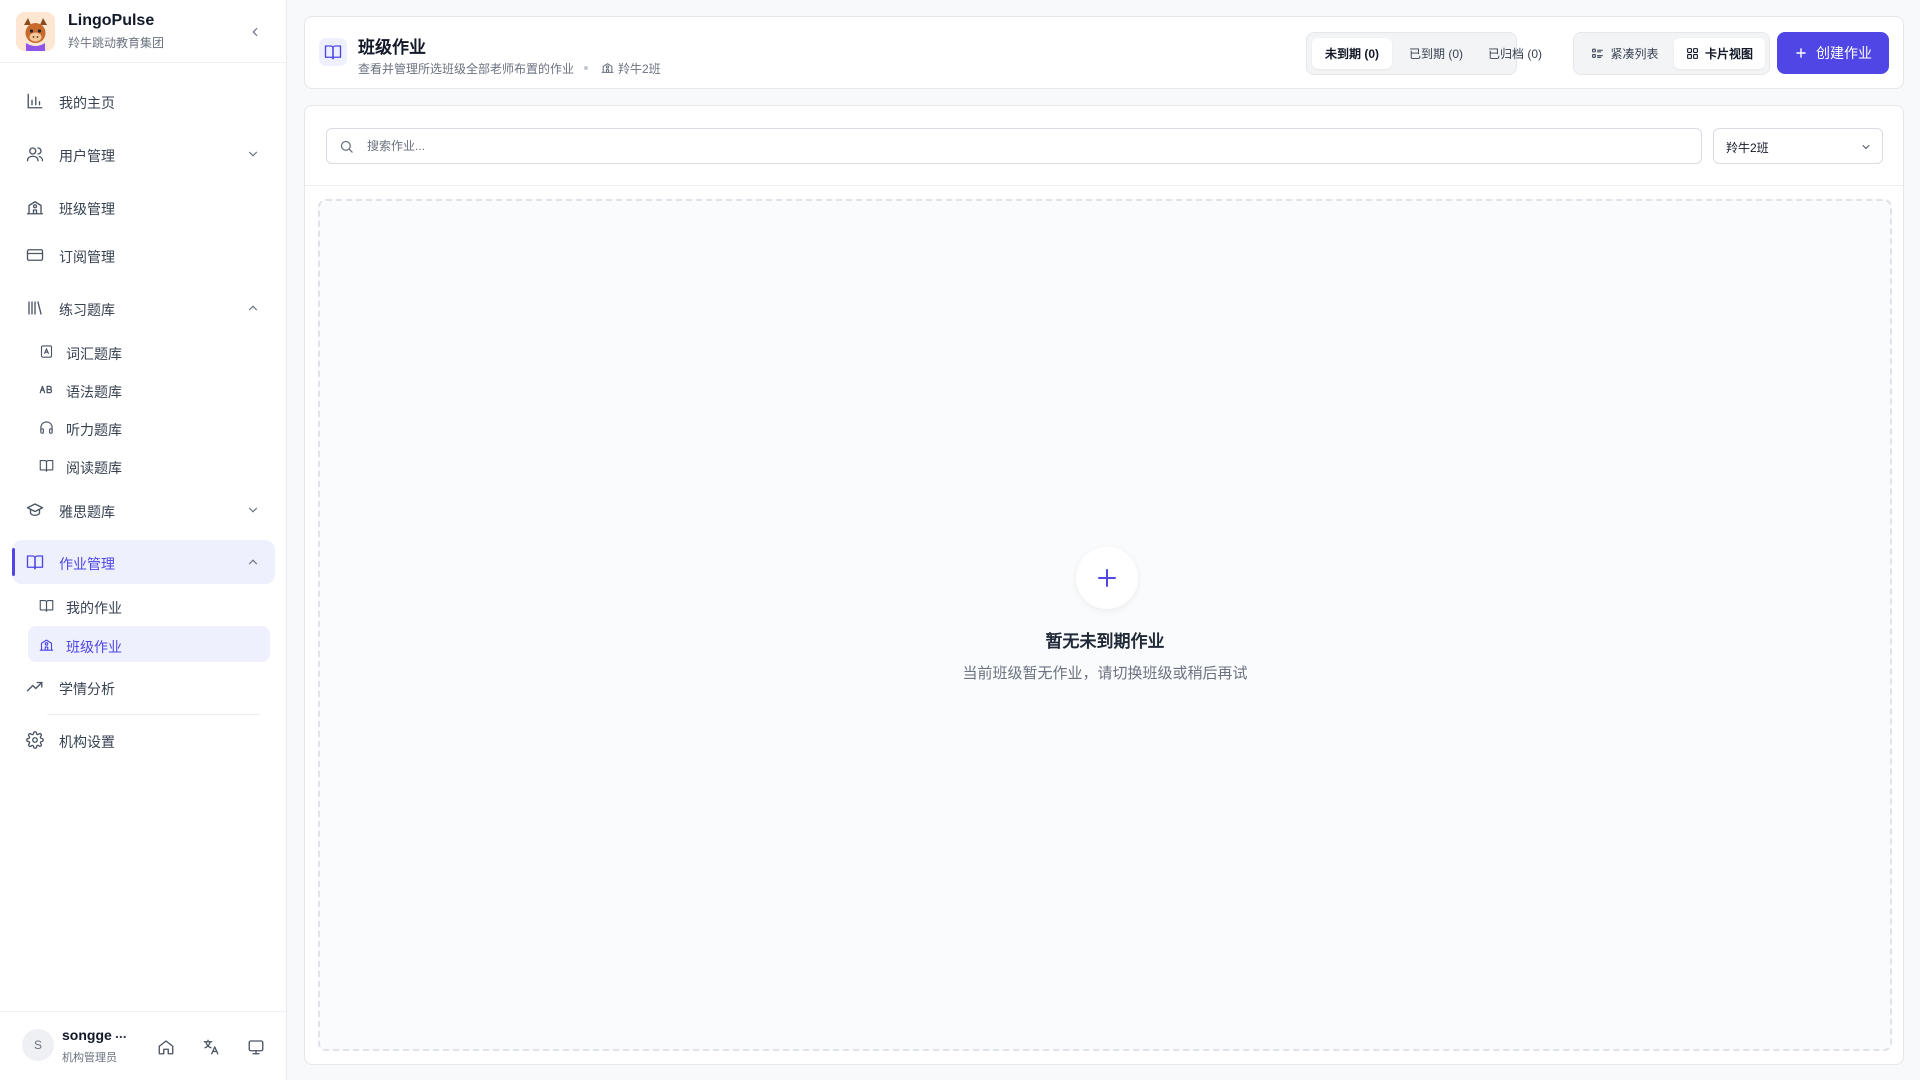 This screenshot has height=1080, width=1920. What do you see at coordinates (87, 257) in the screenshot?
I see `sidebar-item-label: 订阅管理` at bounding box center [87, 257].